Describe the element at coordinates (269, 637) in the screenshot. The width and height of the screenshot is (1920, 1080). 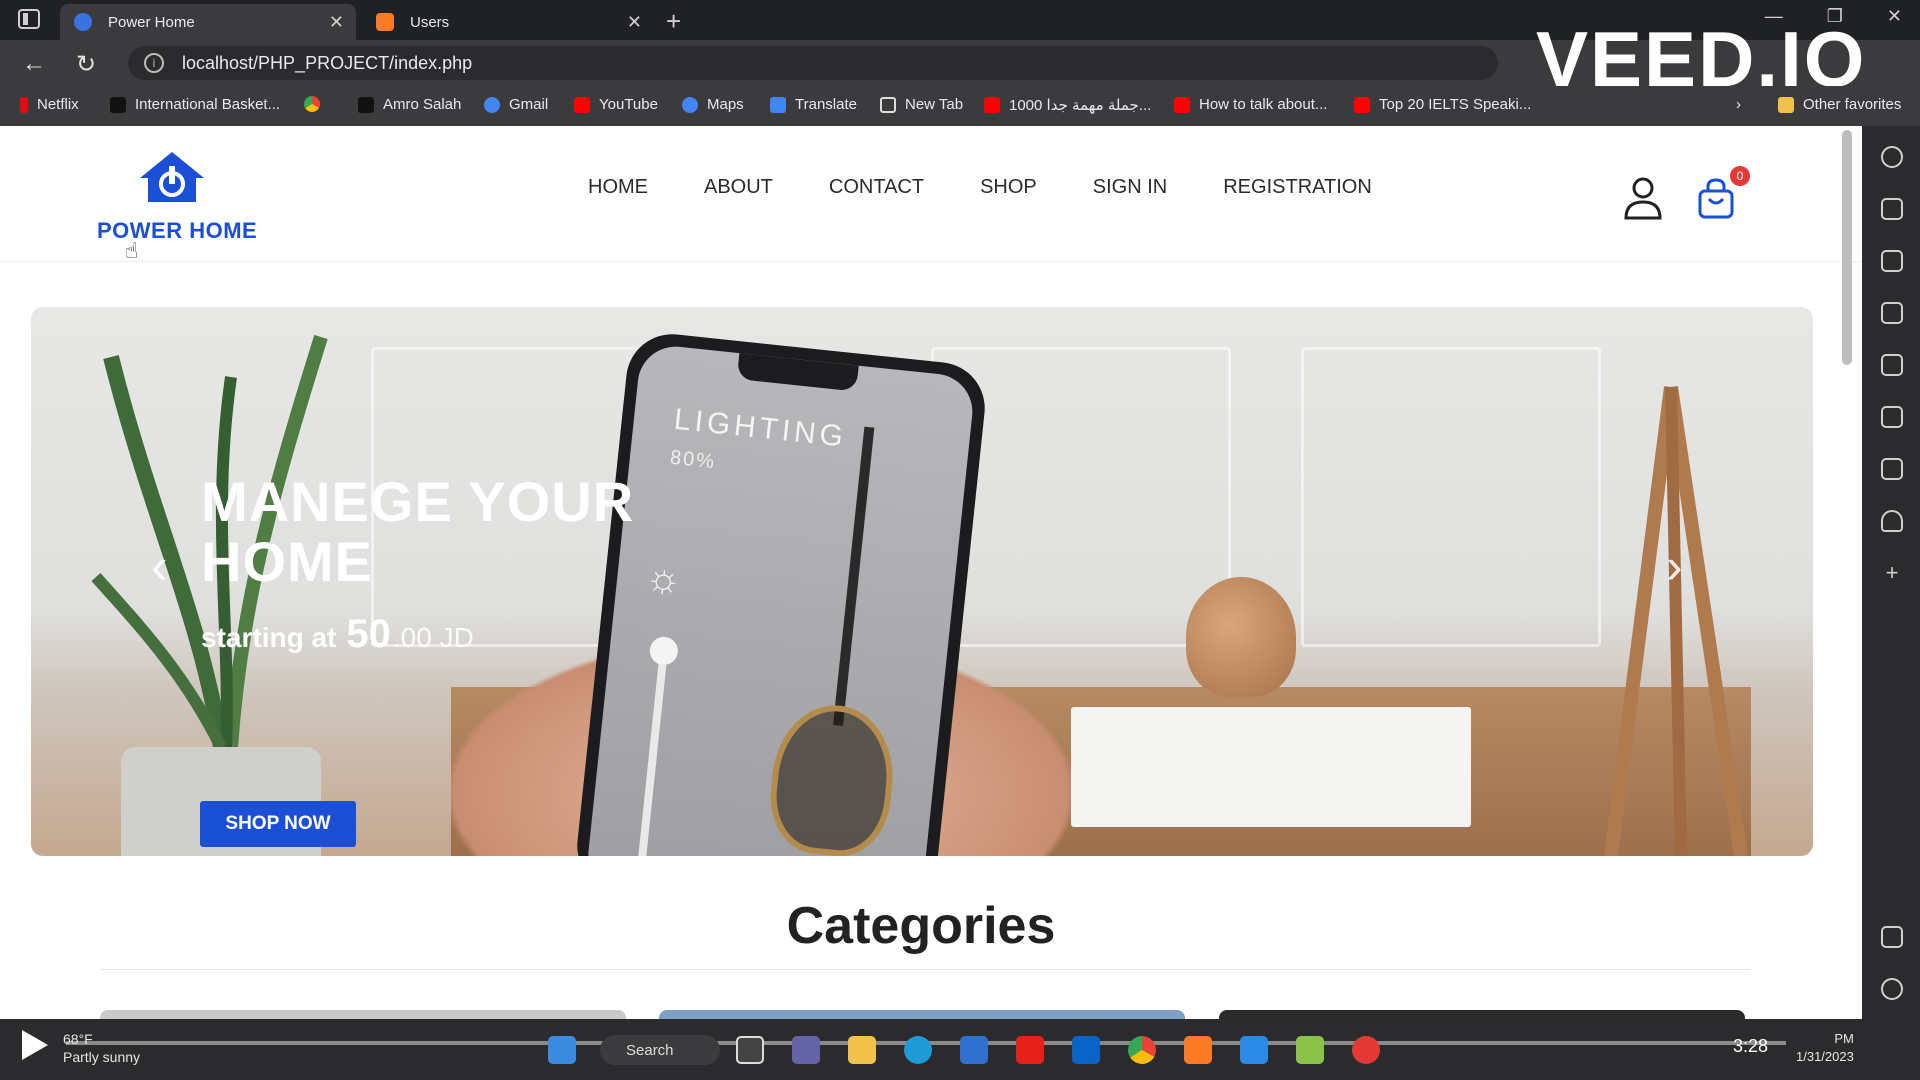
I see `hero-starting-text: starting at` at that location.